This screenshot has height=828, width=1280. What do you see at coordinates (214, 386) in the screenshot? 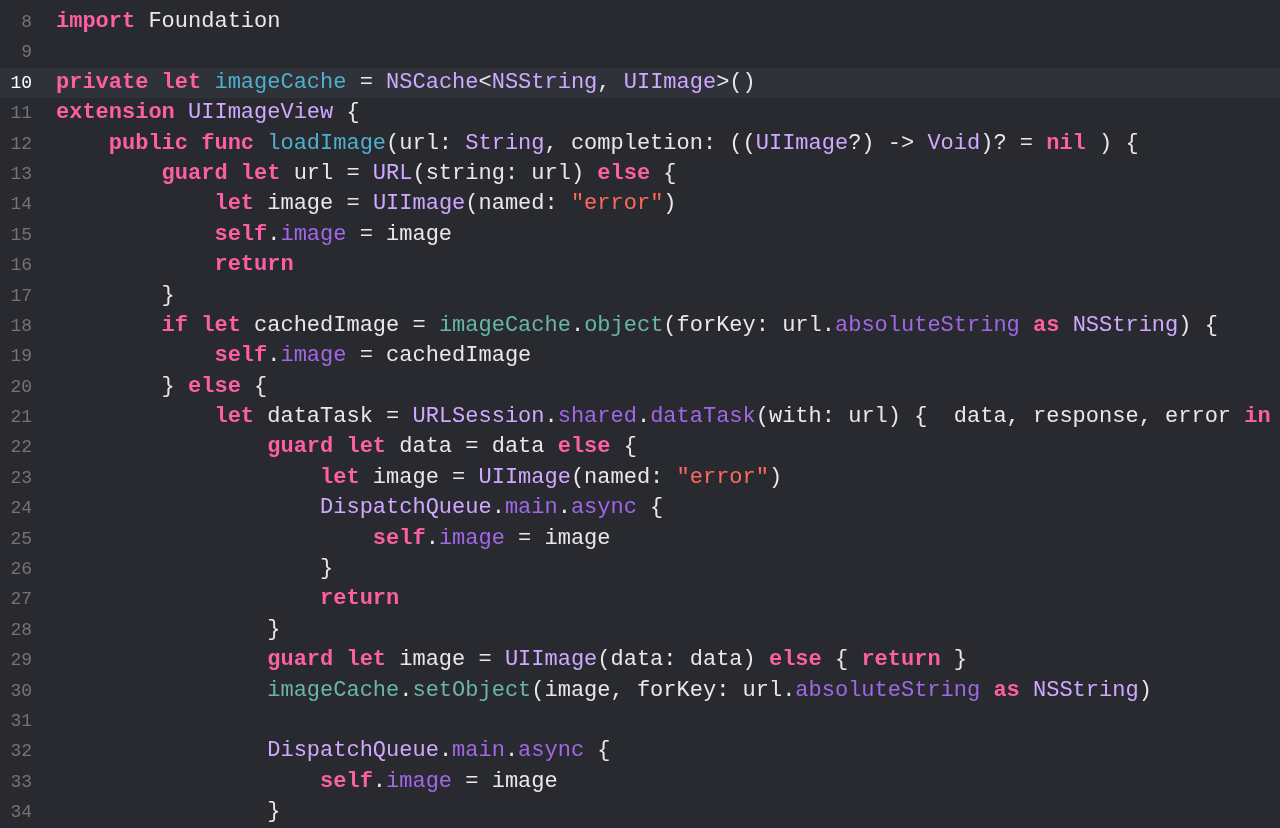
I see `code-line: } else {` at bounding box center [214, 386].